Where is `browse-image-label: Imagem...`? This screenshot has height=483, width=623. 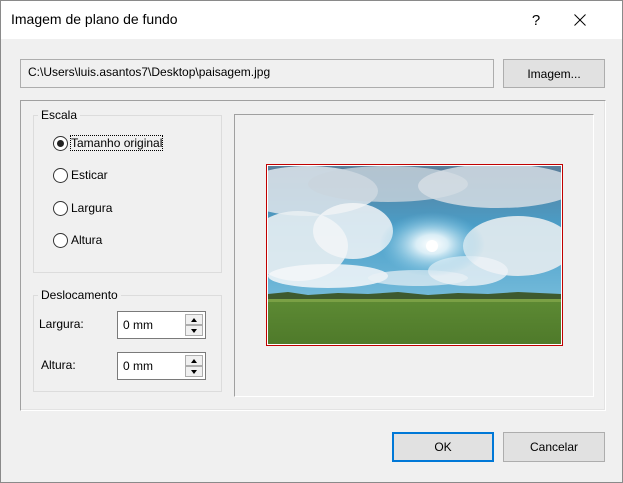 browse-image-label: Imagem... is located at coordinates (554, 73).